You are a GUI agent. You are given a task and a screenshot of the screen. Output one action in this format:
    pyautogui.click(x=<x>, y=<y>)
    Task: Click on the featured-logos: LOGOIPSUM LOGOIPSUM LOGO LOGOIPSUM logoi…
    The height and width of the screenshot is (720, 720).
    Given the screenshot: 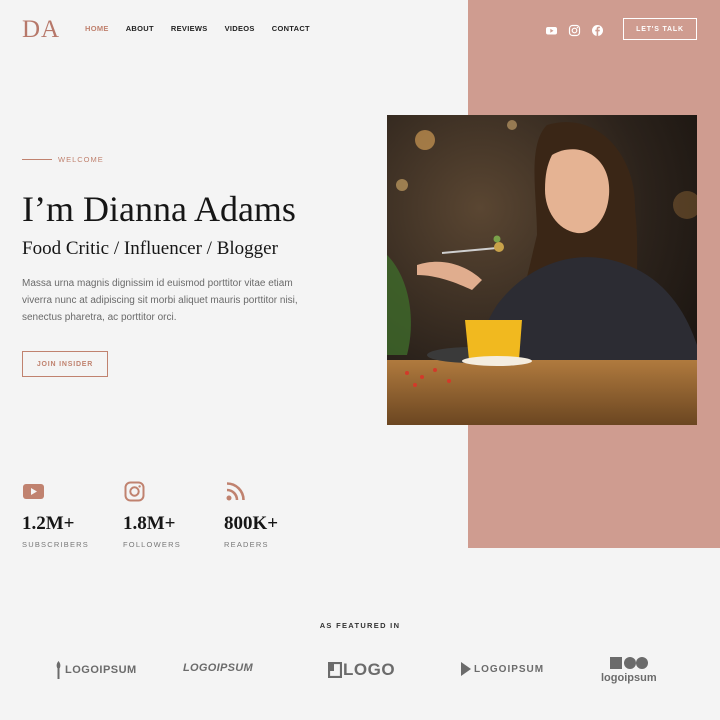 What is the action you would take?
    pyautogui.click(x=360, y=670)
    